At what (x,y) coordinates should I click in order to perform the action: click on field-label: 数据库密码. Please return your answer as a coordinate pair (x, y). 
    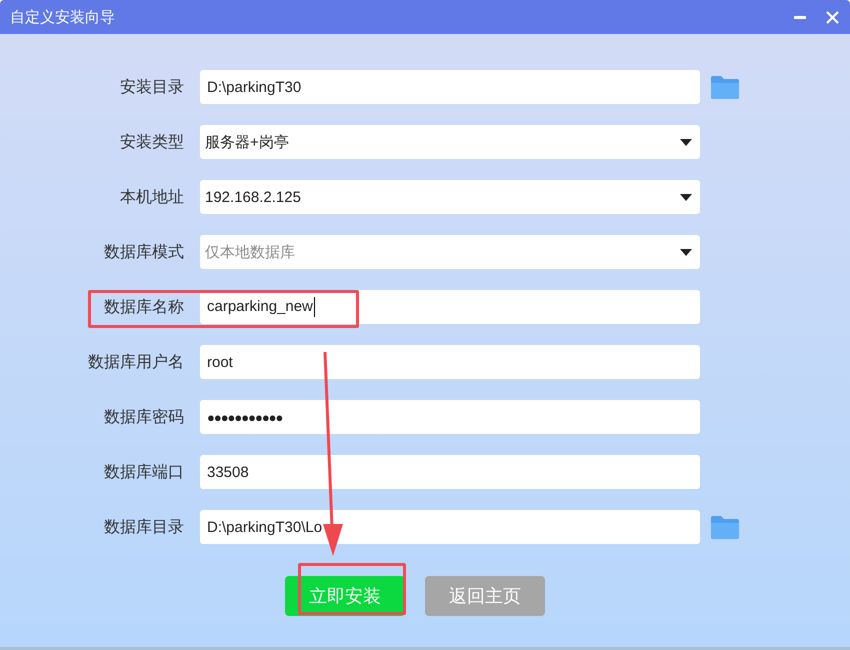
    Looking at the image, I should click on (144, 418).